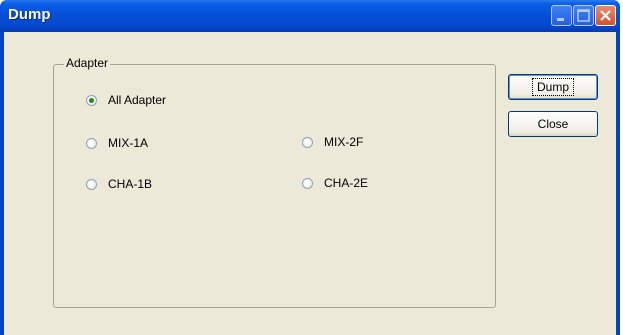 The height and width of the screenshot is (335, 623). Describe the element at coordinates (346, 183) in the screenshot. I see `radio-label: CHA-2E` at that location.